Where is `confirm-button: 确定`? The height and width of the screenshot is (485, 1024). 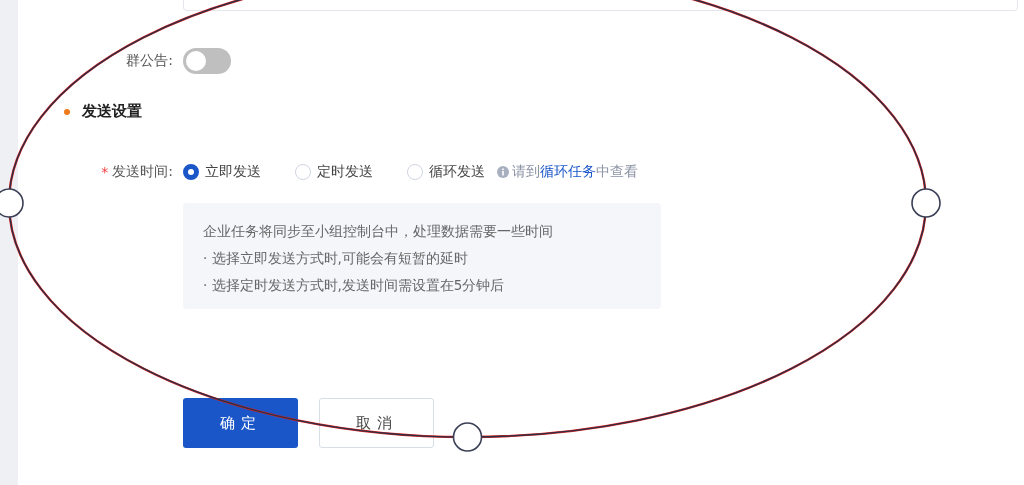
confirm-button: 确定 is located at coordinates (240, 423).